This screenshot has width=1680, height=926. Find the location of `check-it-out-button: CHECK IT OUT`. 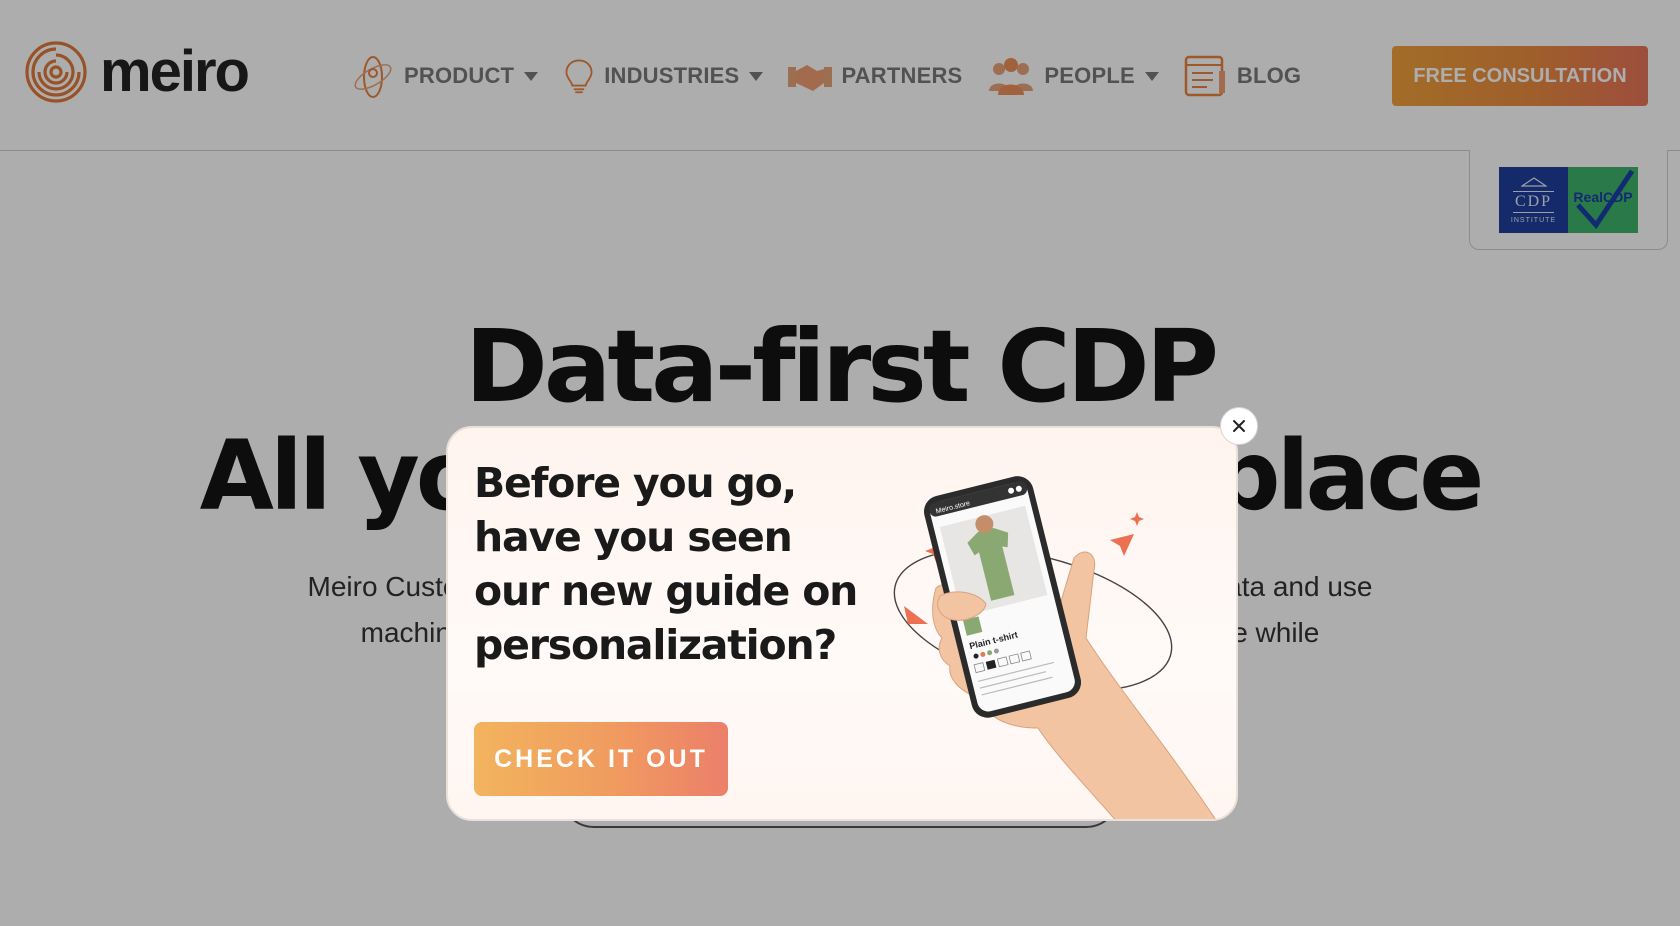

check-it-out-button: CHECK IT OUT is located at coordinates (601, 759).